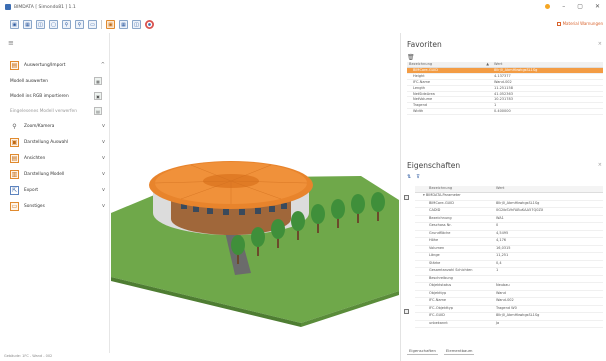 This screenshot has width=606, height=361. Describe the element at coordinates (14, 142) in the screenshot. I see `selection-icon: ▣` at that location.